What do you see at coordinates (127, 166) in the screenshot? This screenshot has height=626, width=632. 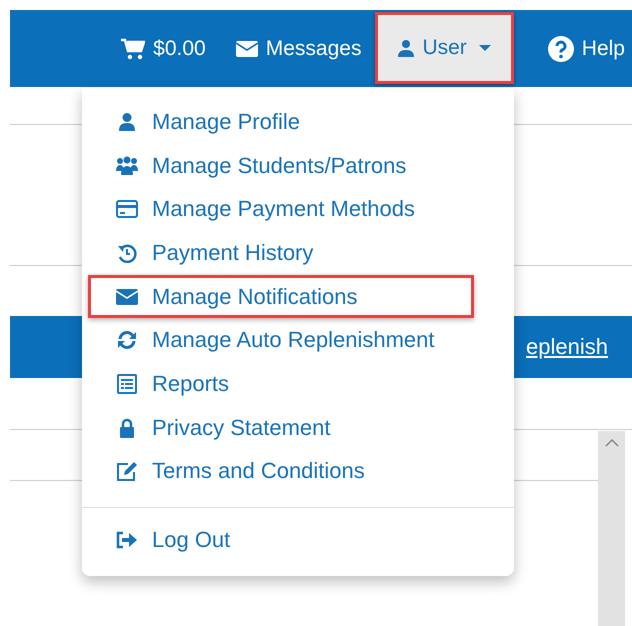 I see `people-icon` at bounding box center [127, 166].